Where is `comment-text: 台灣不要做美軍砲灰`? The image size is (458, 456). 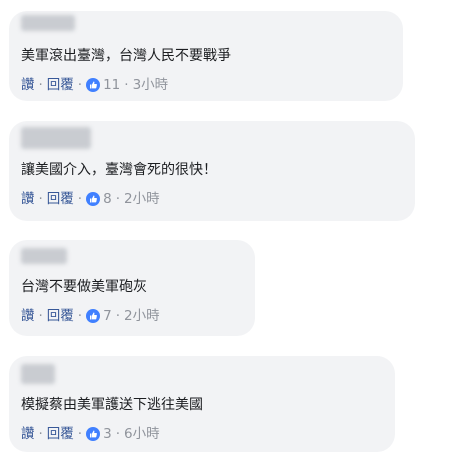
comment-text: 台灣不要做美軍砲灰 is located at coordinates (84, 287).